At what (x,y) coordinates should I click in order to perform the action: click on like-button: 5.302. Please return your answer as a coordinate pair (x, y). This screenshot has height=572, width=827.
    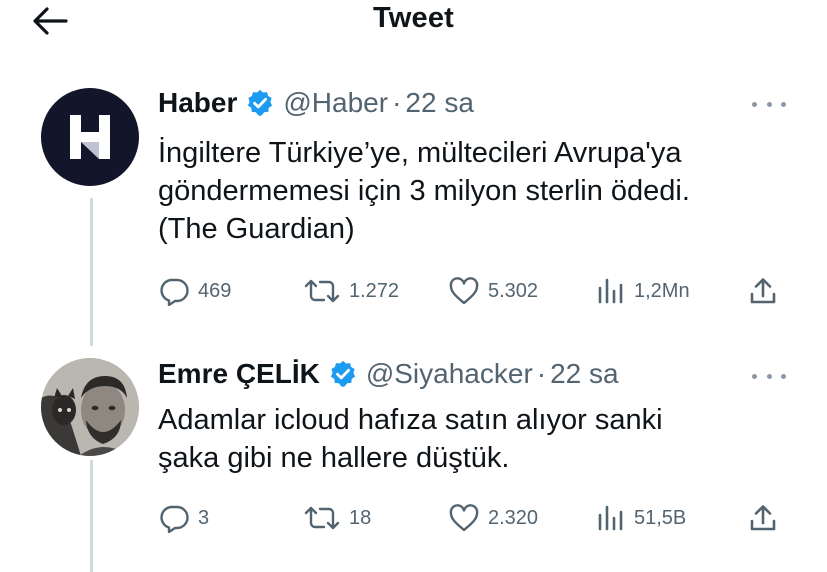
    Looking at the image, I should click on (493, 291).